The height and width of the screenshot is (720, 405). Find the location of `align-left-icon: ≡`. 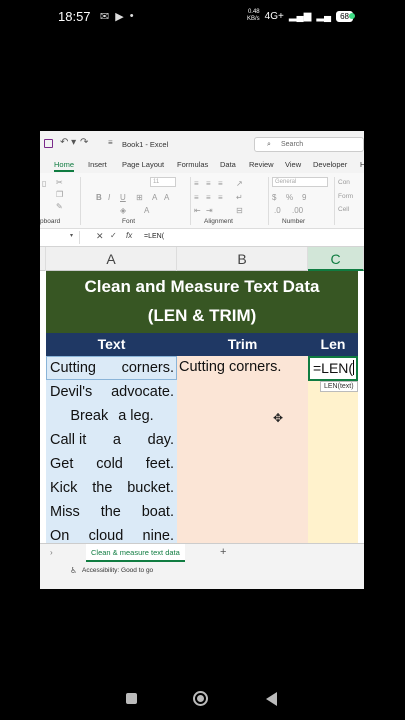

align-left-icon: ≡ is located at coordinates (196, 197).